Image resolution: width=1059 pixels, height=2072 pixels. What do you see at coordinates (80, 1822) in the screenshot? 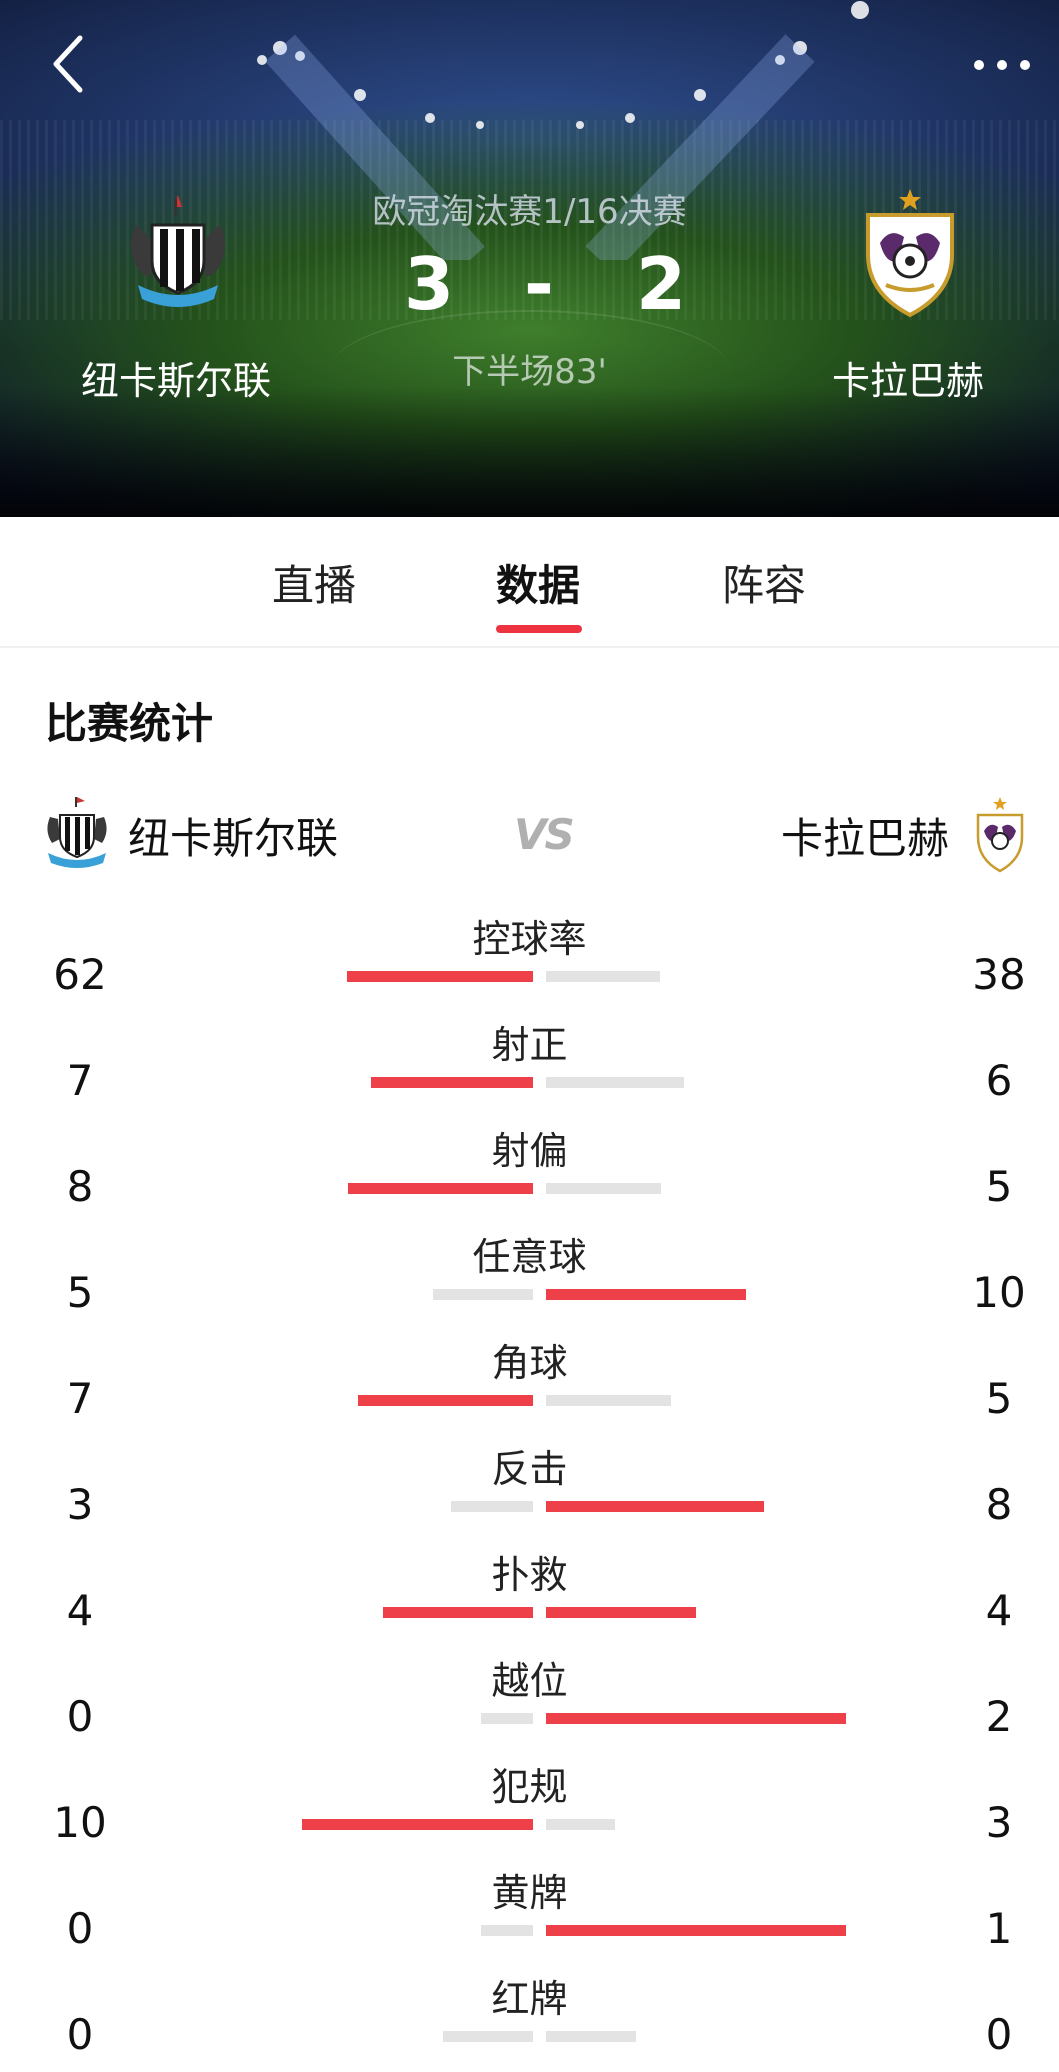
I see `home-stat-value: 10` at bounding box center [80, 1822].